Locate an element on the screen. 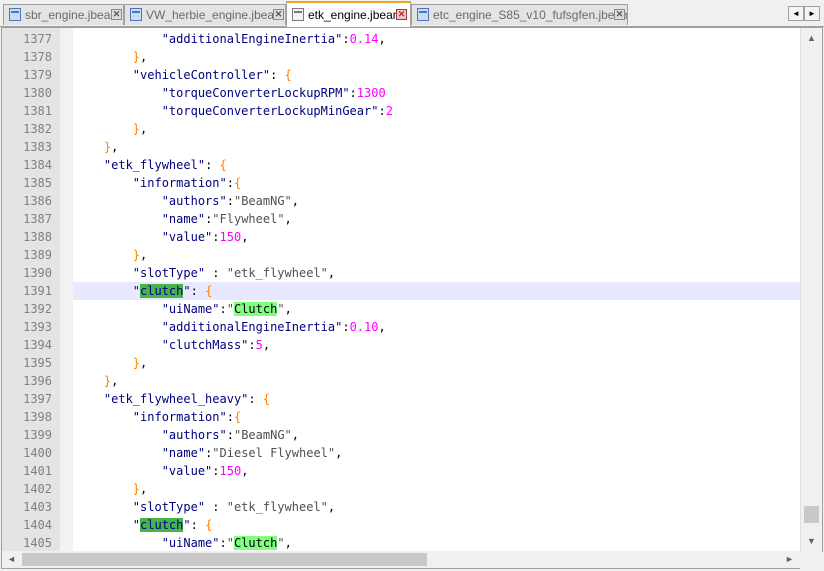  code-text: "etk_flywheel_heavy": { is located at coordinates (172, 399).